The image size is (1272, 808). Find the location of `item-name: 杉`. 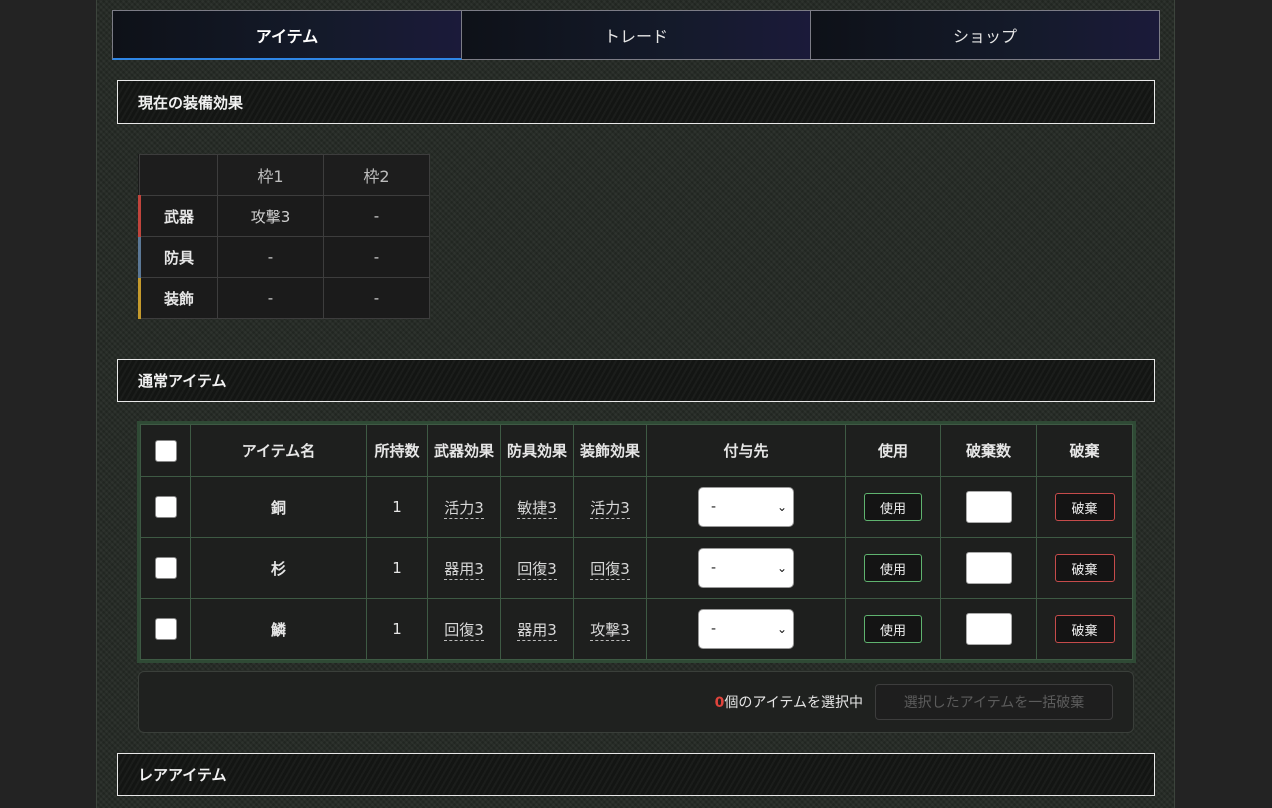

item-name: 杉 is located at coordinates (278, 568).